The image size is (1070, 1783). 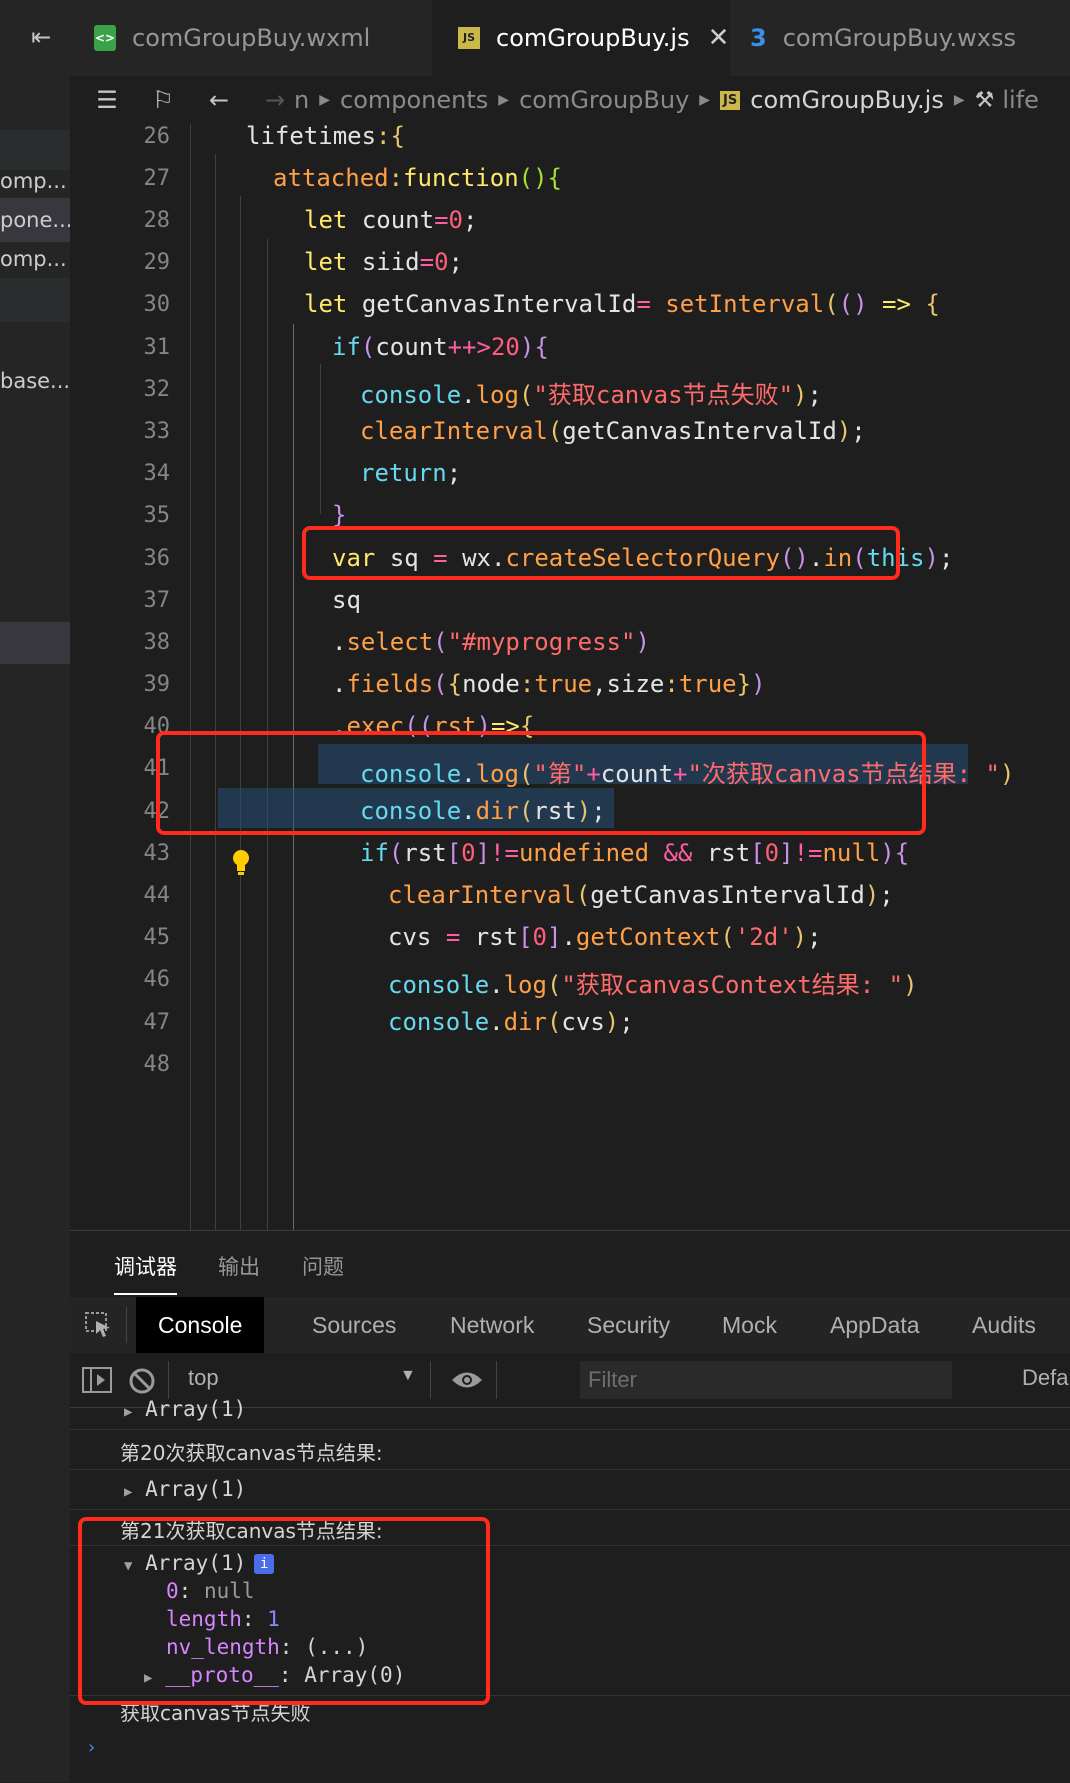 What do you see at coordinates (157, 515) in the screenshot?
I see `line-number: 35` at bounding box center [157, 515].